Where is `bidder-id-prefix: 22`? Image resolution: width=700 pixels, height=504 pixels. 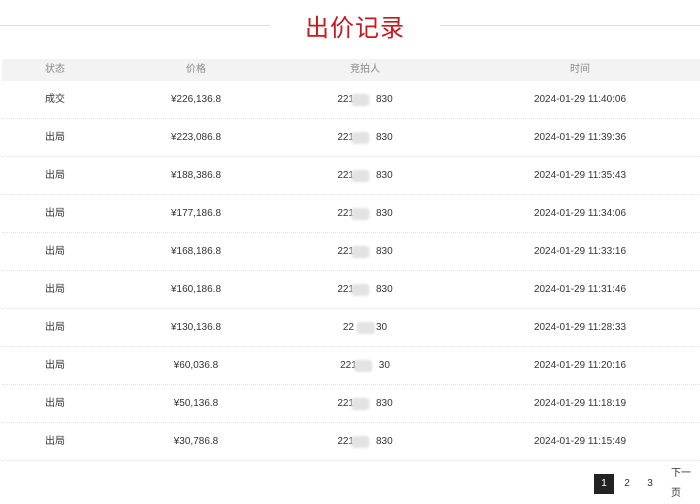 bidder-id-prefix: 22 is located at coordinates (348, 327).